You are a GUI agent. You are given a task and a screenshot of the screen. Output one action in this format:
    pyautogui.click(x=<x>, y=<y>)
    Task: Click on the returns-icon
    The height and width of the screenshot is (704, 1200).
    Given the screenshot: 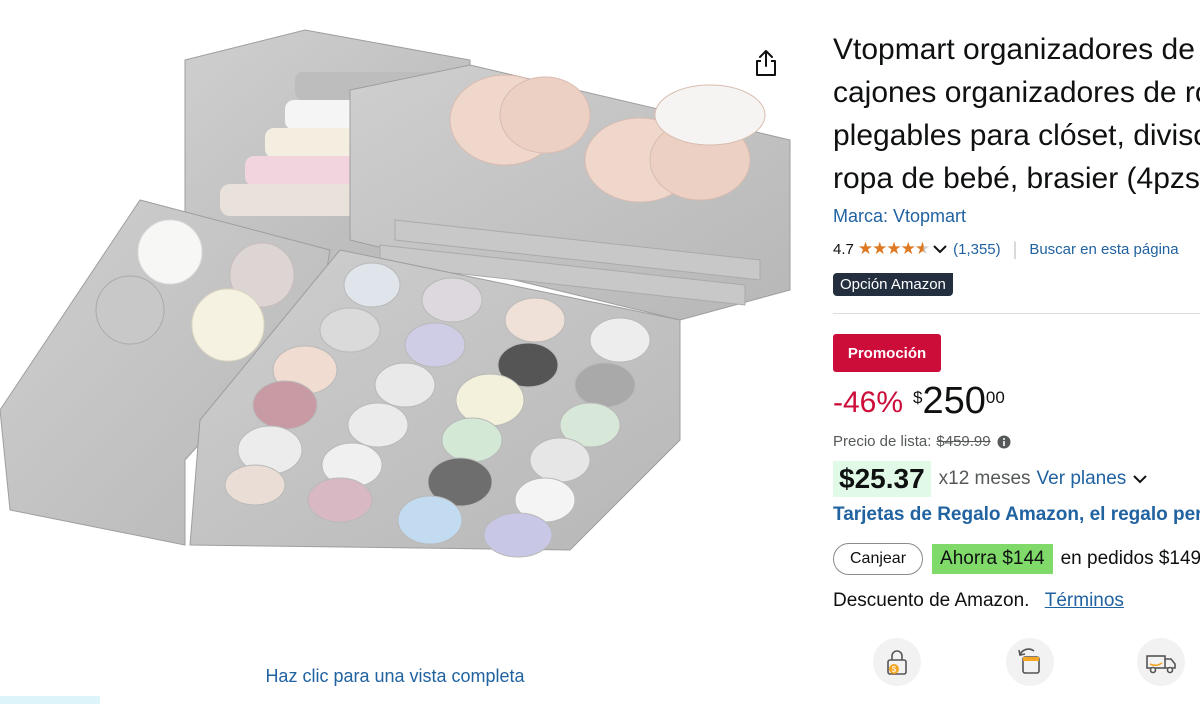 What is the action you would take?
    pyautogui.click(x=1029, y=661)
    